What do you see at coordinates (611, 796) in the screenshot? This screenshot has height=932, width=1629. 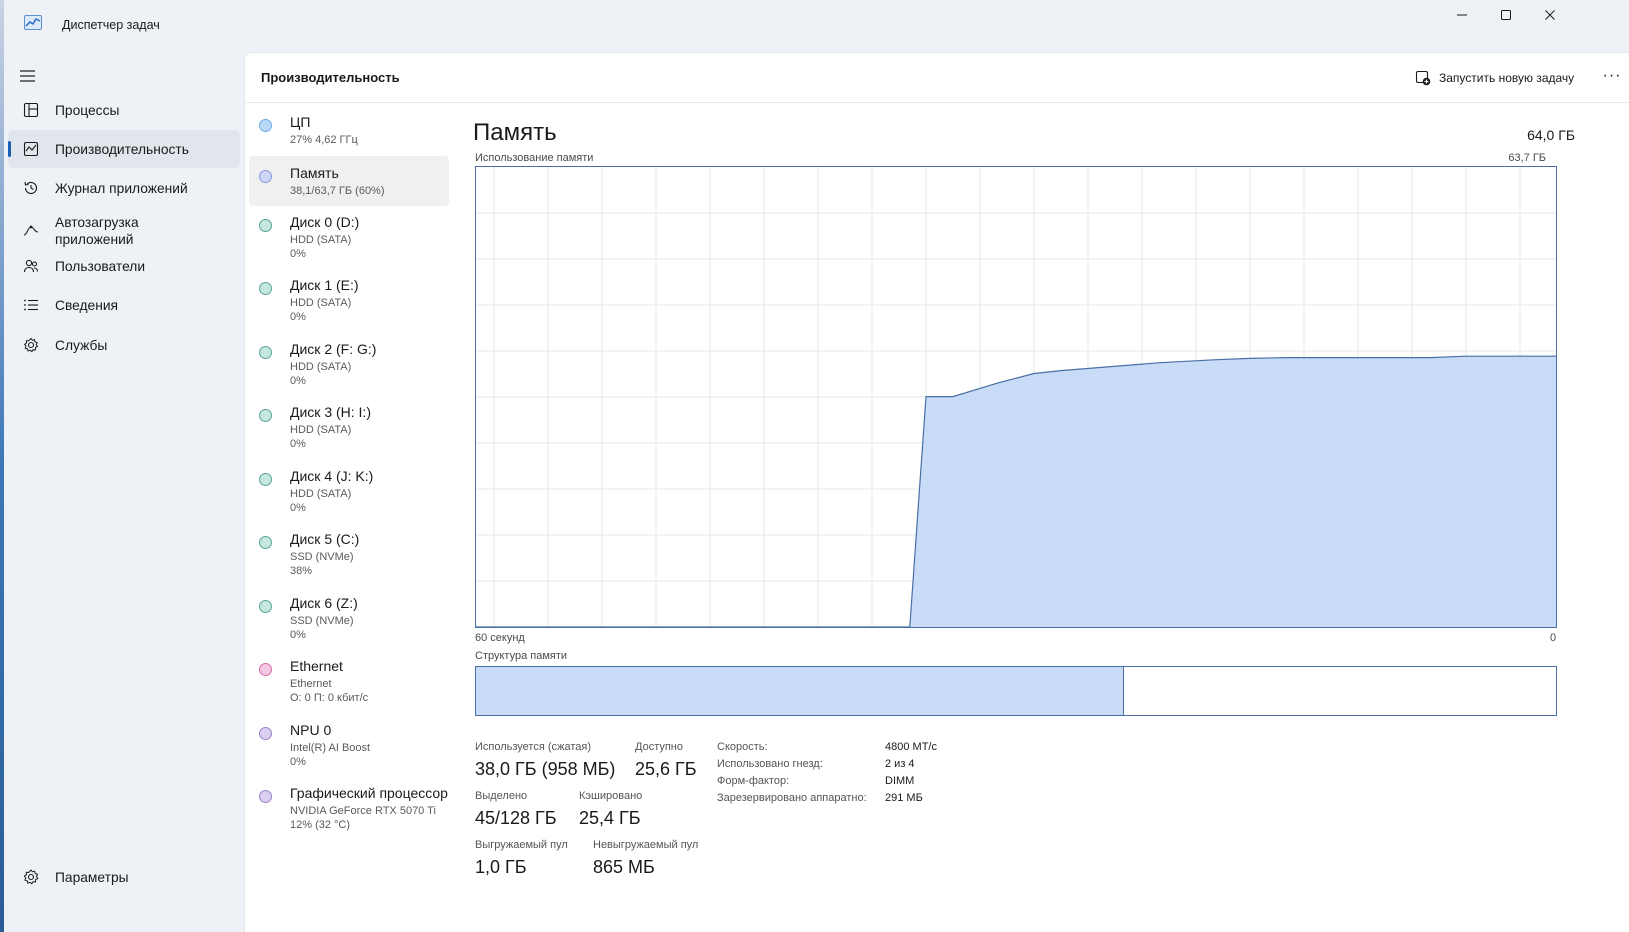 I see `cached-label: Кэшировано` at bounding box center [611, 796].